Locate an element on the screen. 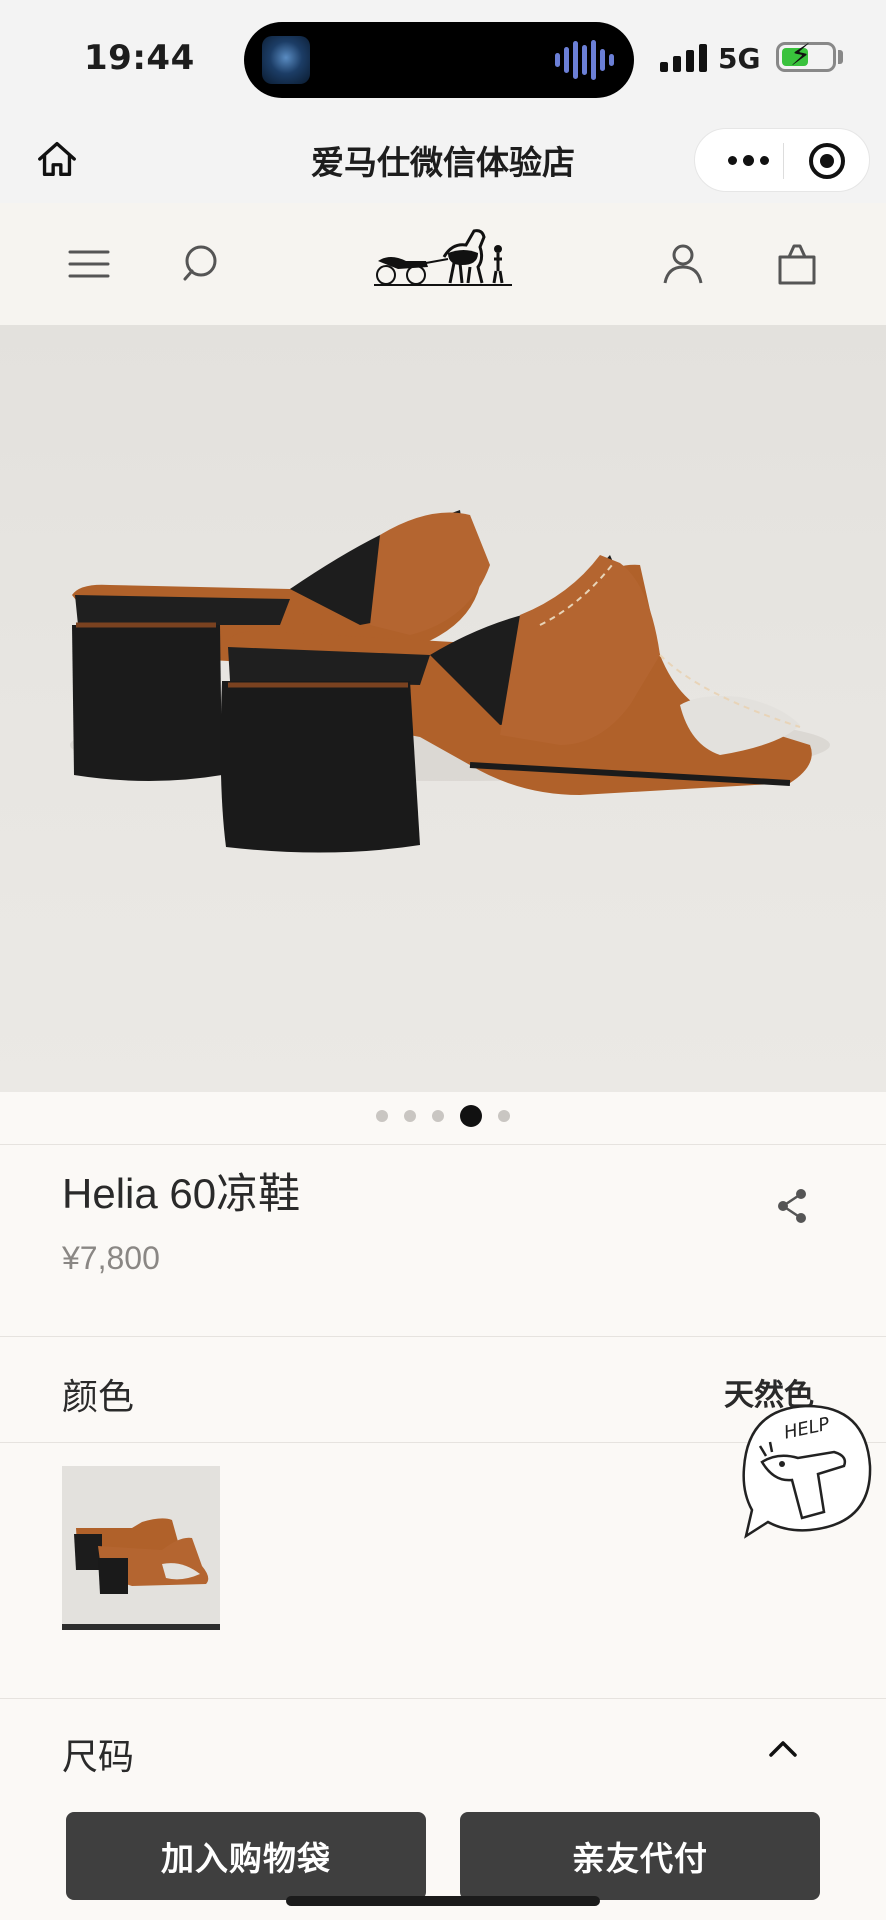 This screenshot has height=1920, width=886. mini-program-nav: 爱马仕微信体验店 is located at coordinates (443, 160).